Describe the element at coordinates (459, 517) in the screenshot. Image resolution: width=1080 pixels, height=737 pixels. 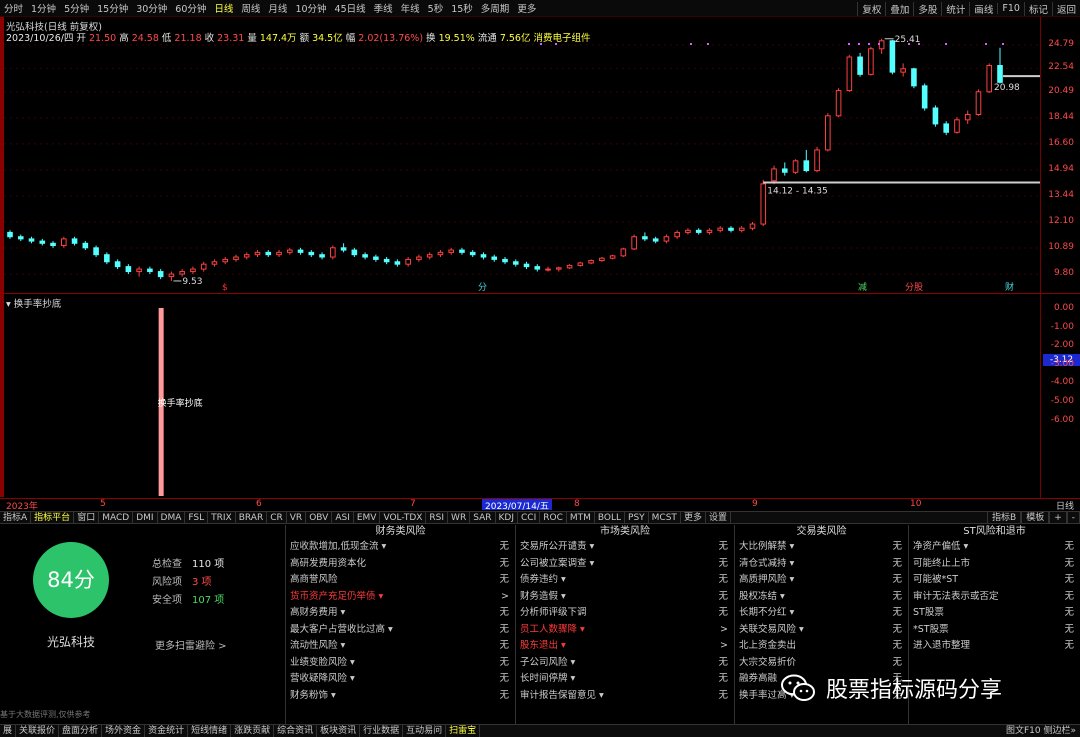
I see `tab-16: WR` at that location.